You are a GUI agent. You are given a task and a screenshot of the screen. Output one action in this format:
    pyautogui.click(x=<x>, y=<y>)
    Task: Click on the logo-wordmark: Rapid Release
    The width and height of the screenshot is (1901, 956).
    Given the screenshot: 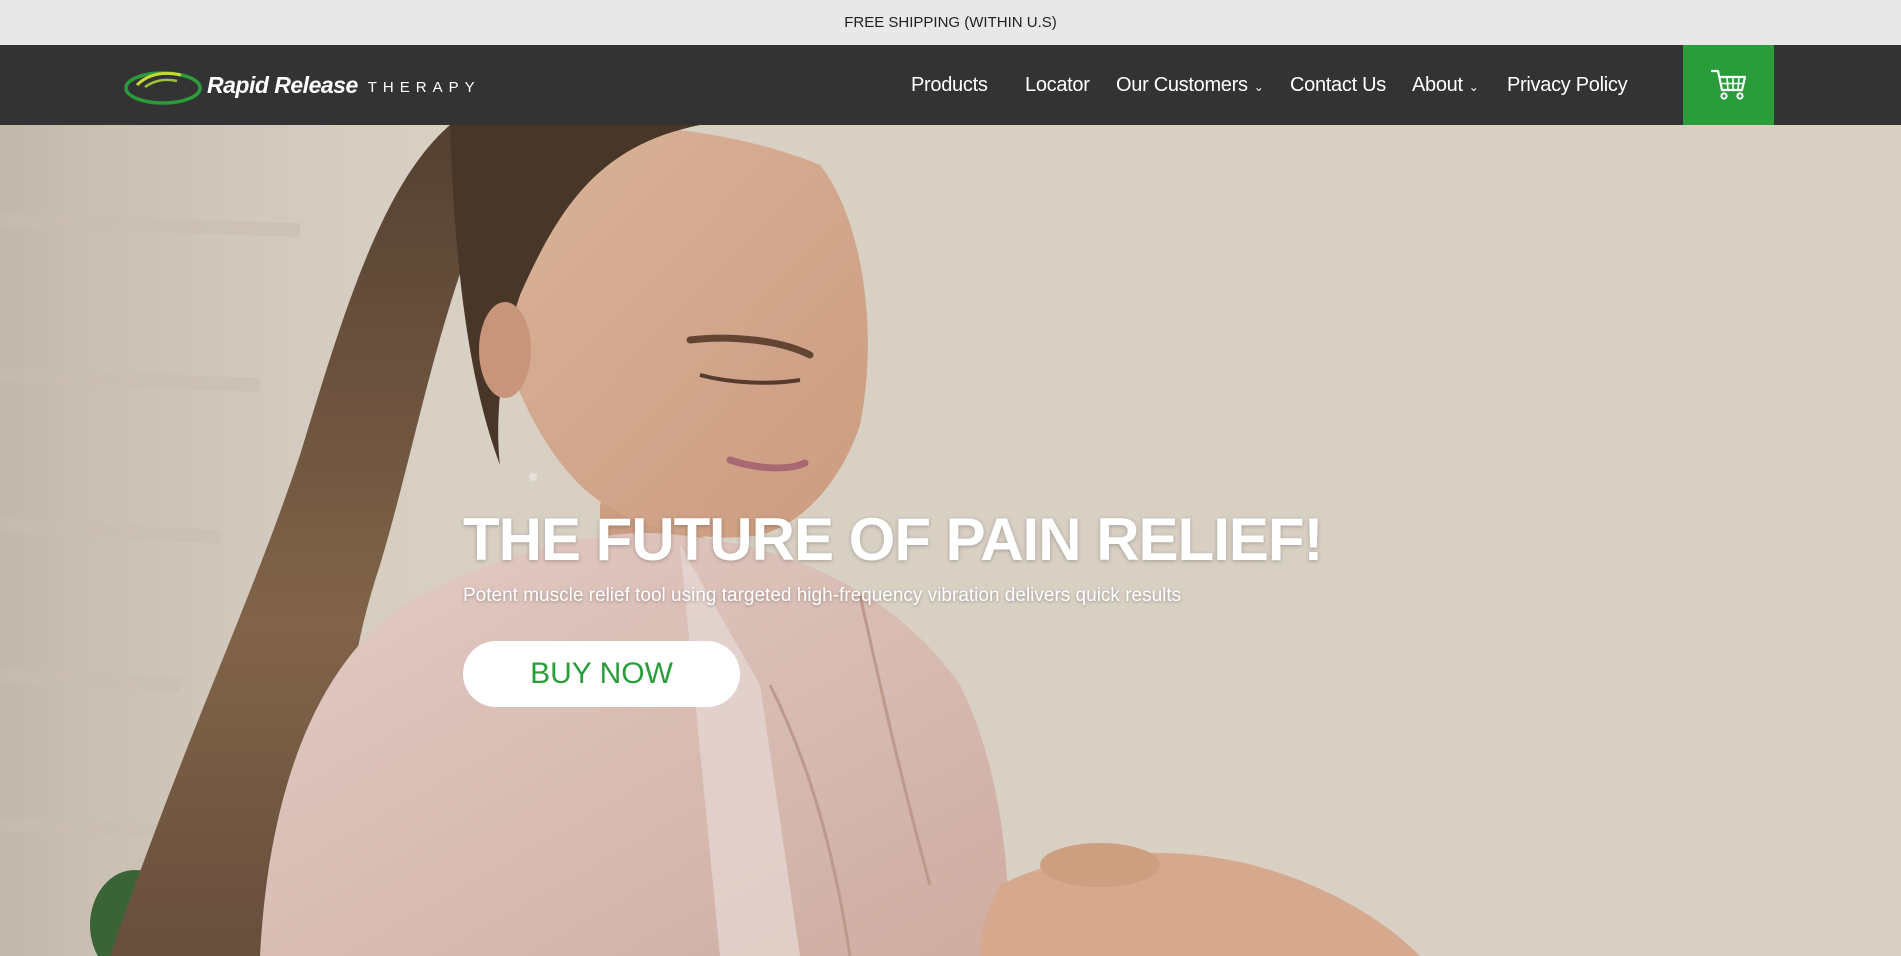 What is the action you would take?
    pyautogui.click(x=282, y=84)
    